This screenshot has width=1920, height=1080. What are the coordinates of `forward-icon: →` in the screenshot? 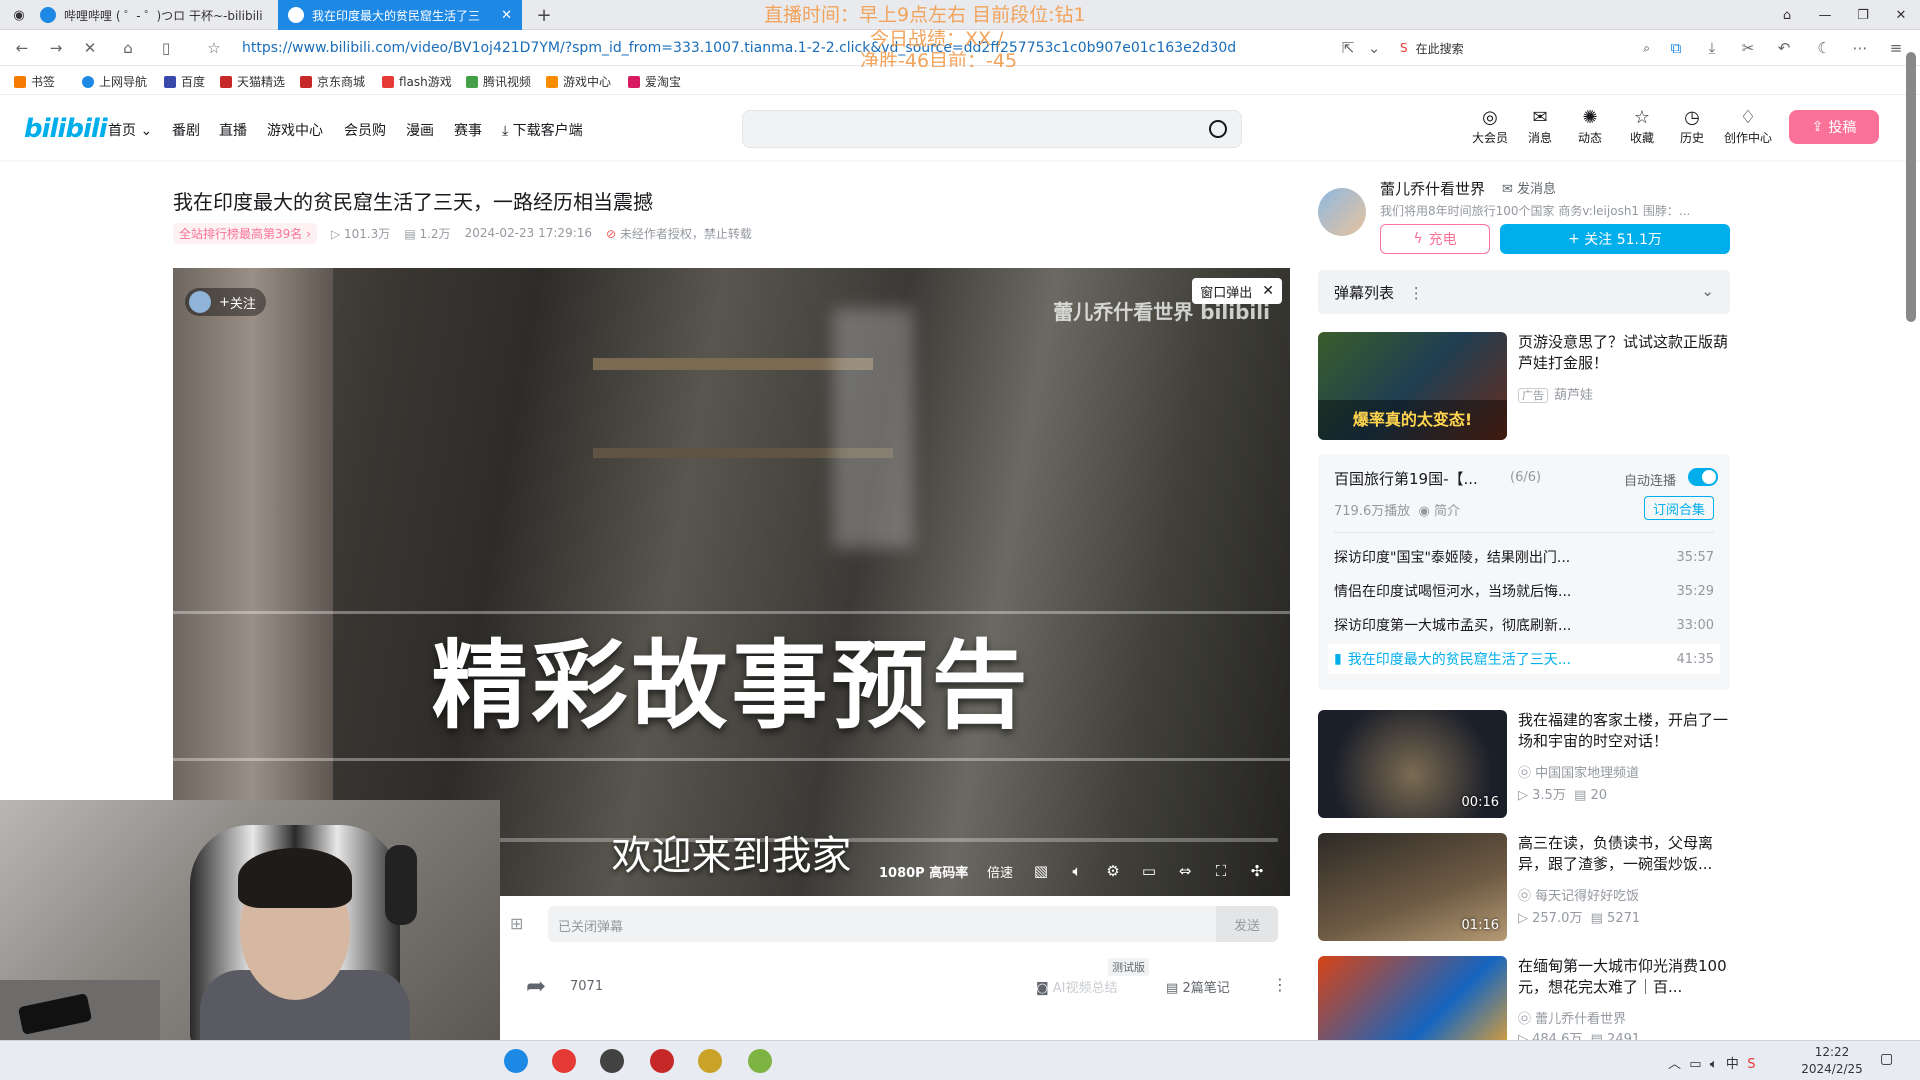 It's located at (56, 48).